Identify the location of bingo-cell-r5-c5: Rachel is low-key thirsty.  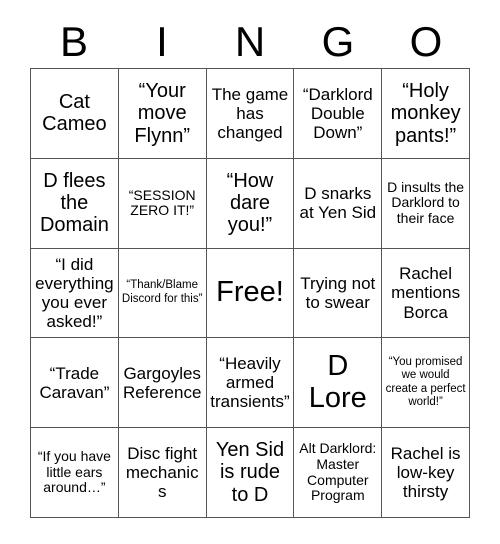
(426, 473).